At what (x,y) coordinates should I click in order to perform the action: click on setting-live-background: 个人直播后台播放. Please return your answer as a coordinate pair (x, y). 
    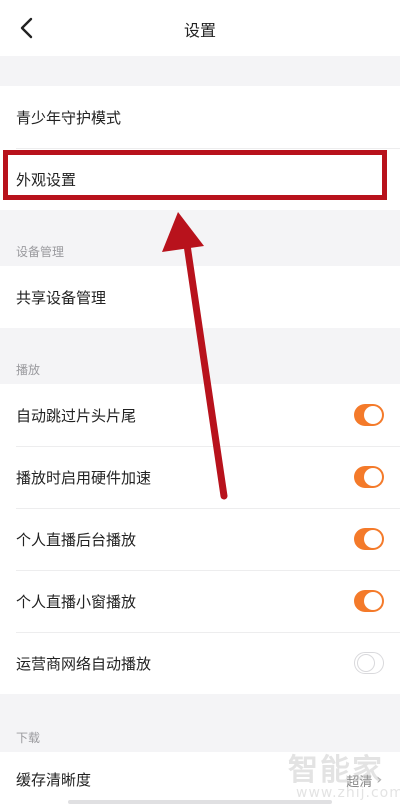
    Looking at the image, I should click on (200, 539).